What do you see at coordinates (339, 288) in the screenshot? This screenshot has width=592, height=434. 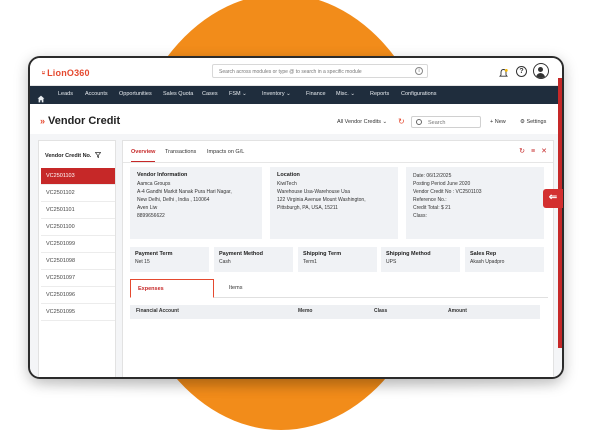 I see `line-item-tabs: Expenses Items` at bounding box center [339, 288].